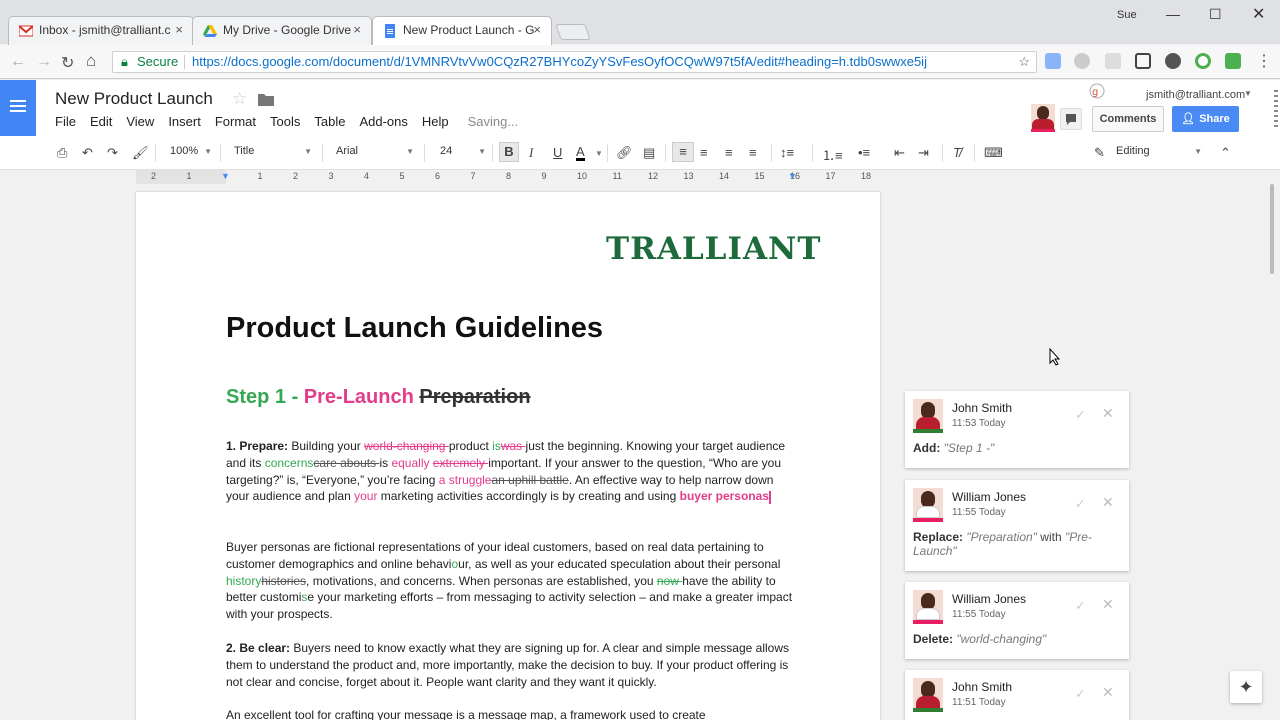 The width and height of the screenshot is (1280, 720). What do you see at coordinates (753, 152) in the screenshot?
I see `justify-button: ≡` at bounding box center [753, 152].